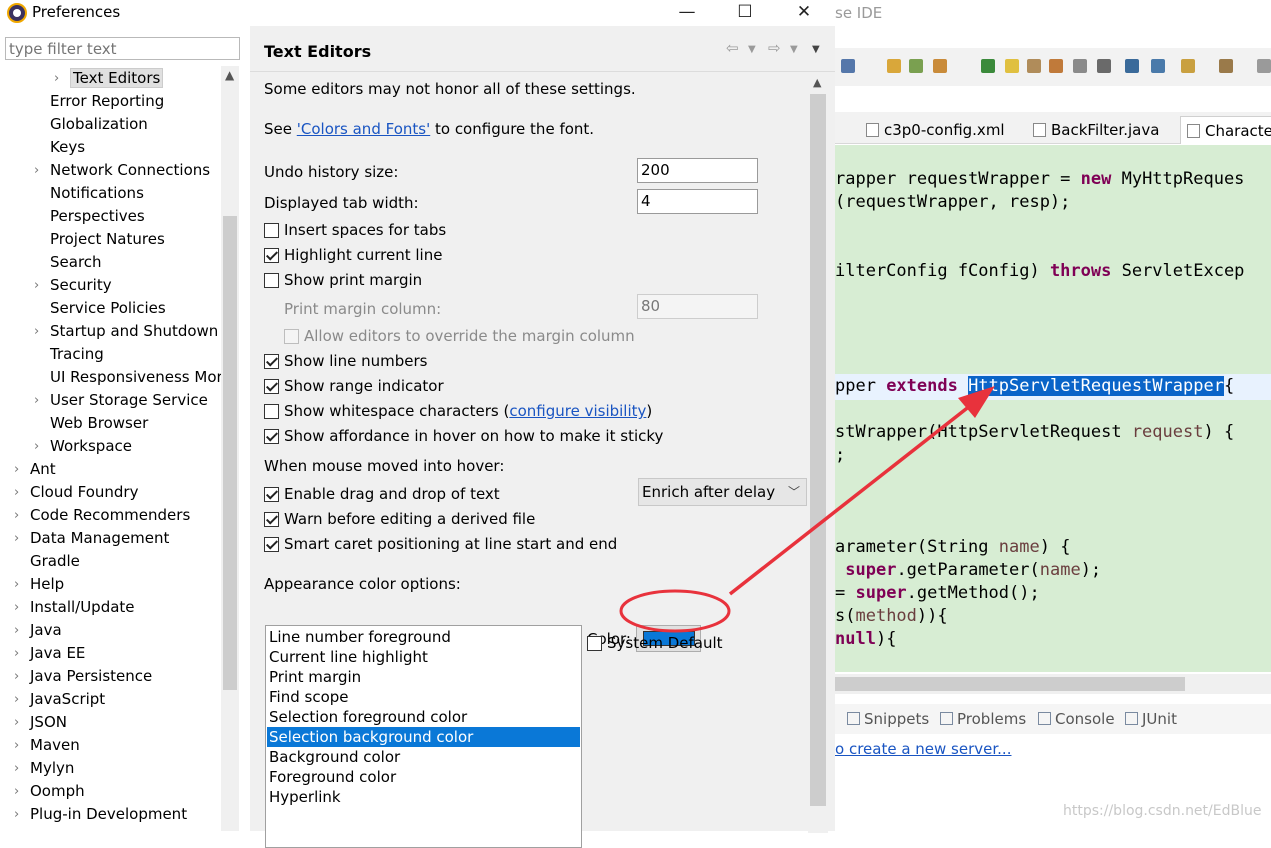  Describe the element at coordinates (855, 496) in the screenshot. I see `annotation-arrow-shaft` at that location.